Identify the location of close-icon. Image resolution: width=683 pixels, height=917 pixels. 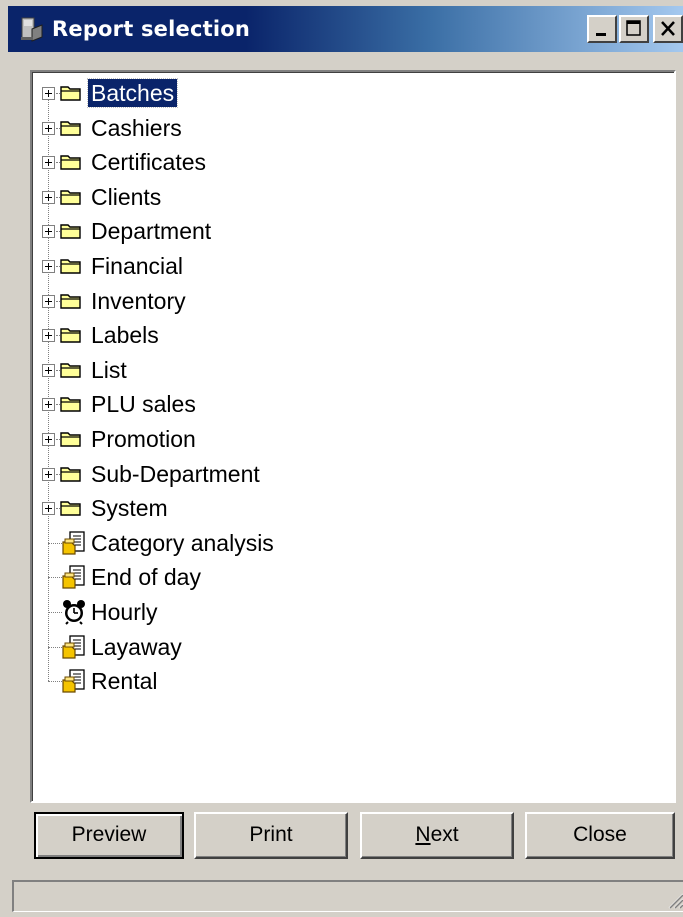
(668, 28).